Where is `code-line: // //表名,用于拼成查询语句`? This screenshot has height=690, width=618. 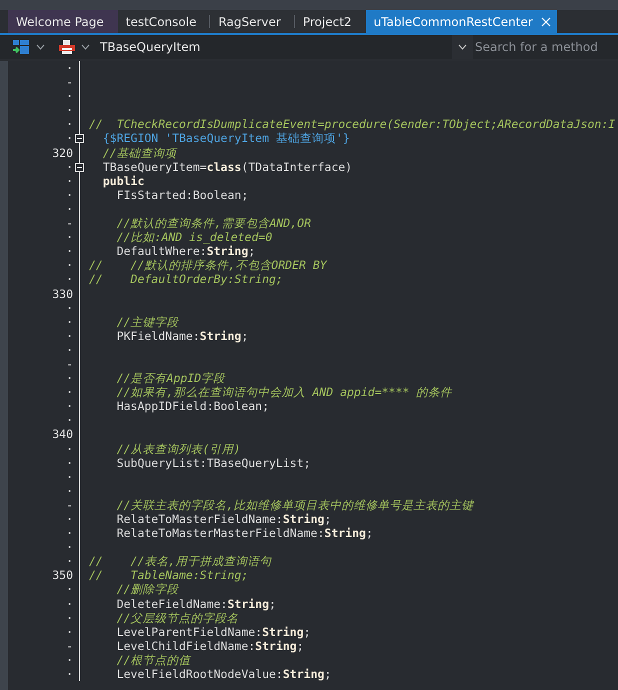
code-line: // //表名,用于拼成查询语句 is located at coordinates (180, 561).